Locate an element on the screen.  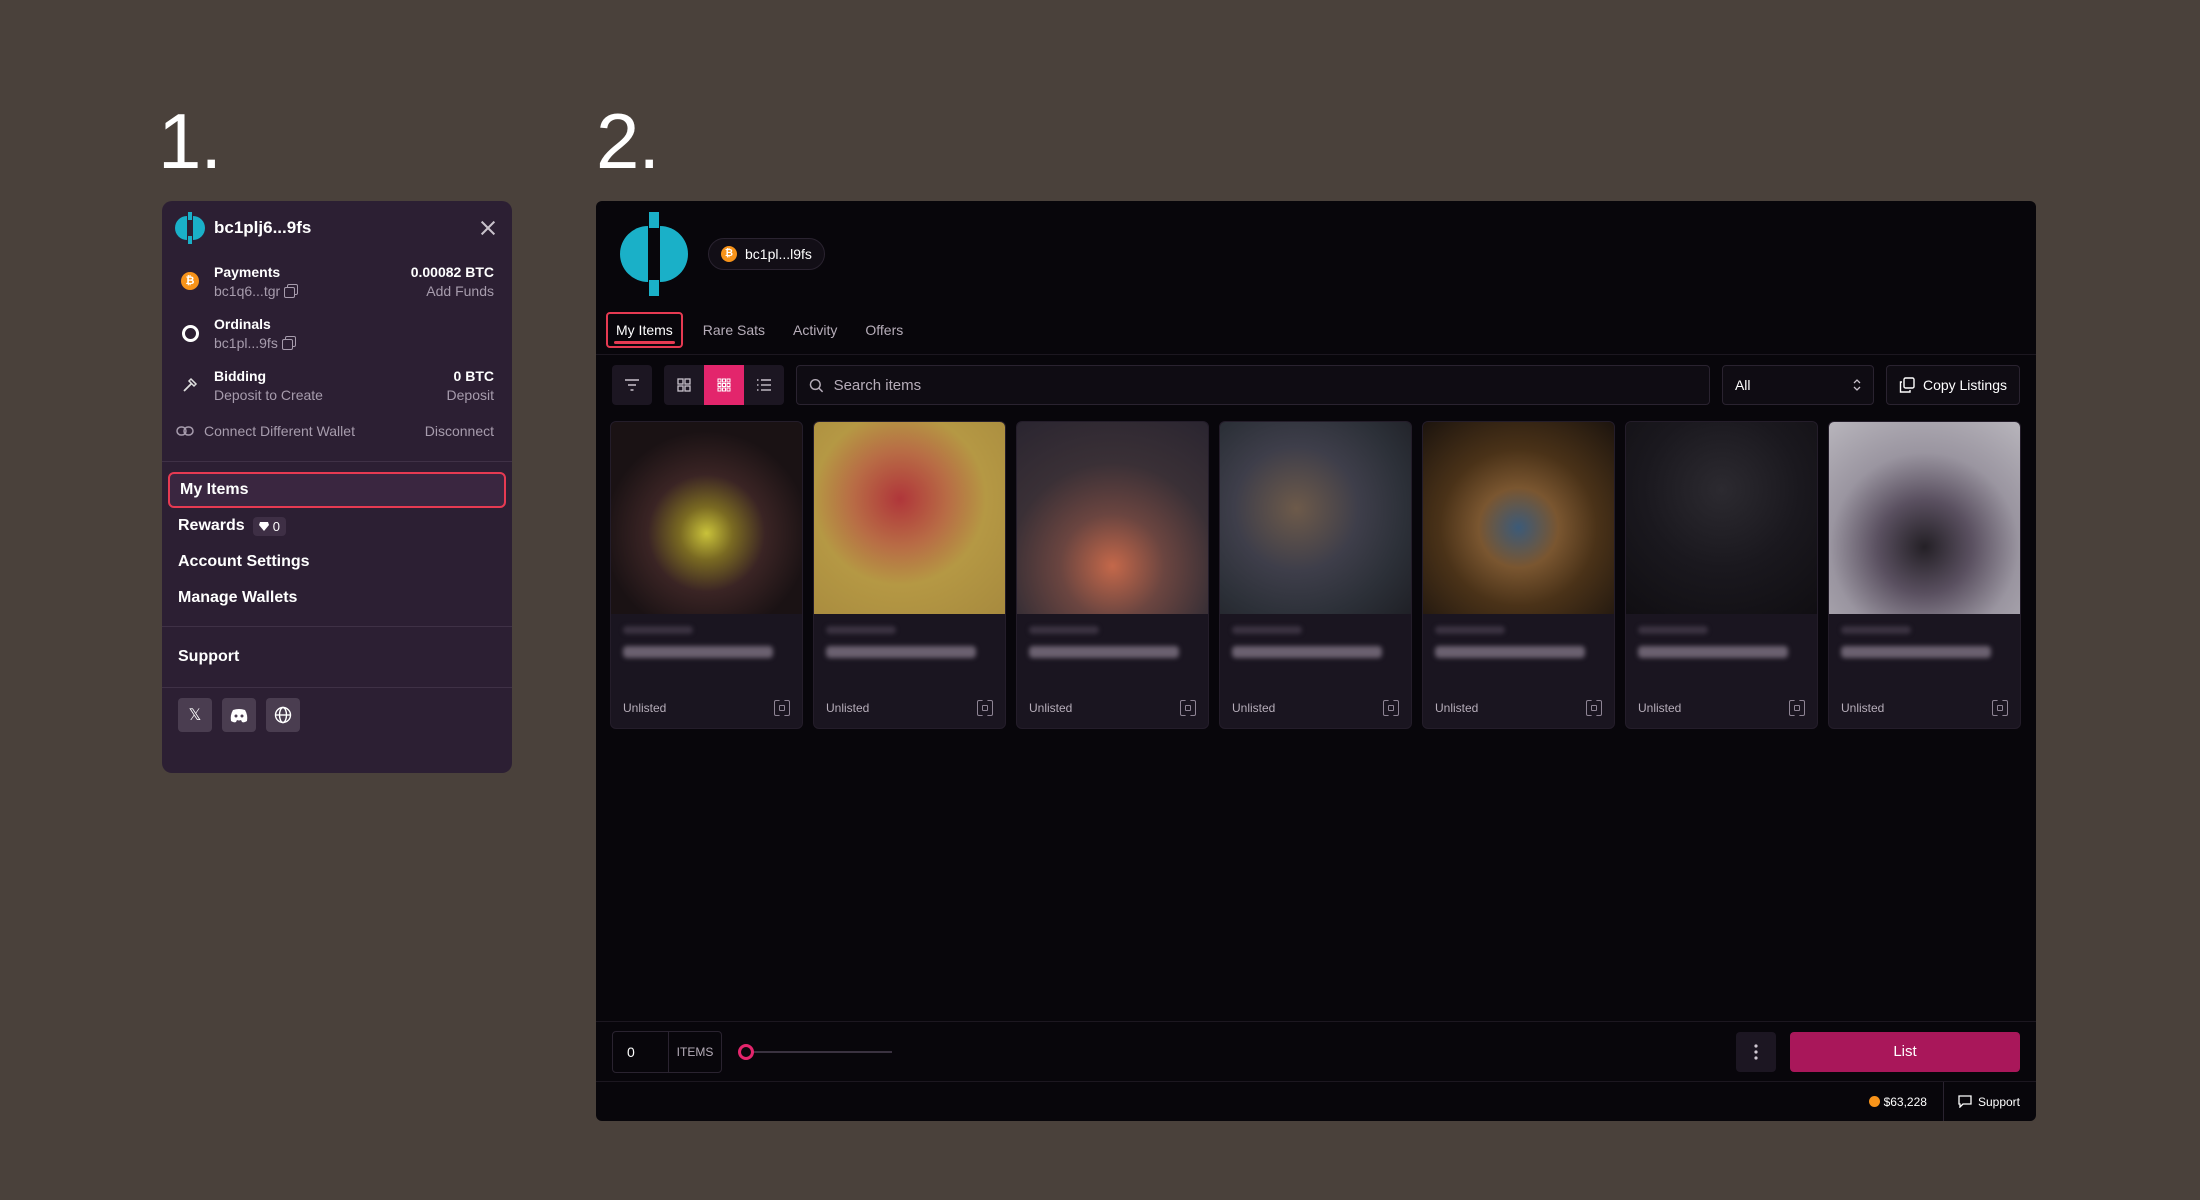
tab-offers: Offers is located at coordinates (884, 330).